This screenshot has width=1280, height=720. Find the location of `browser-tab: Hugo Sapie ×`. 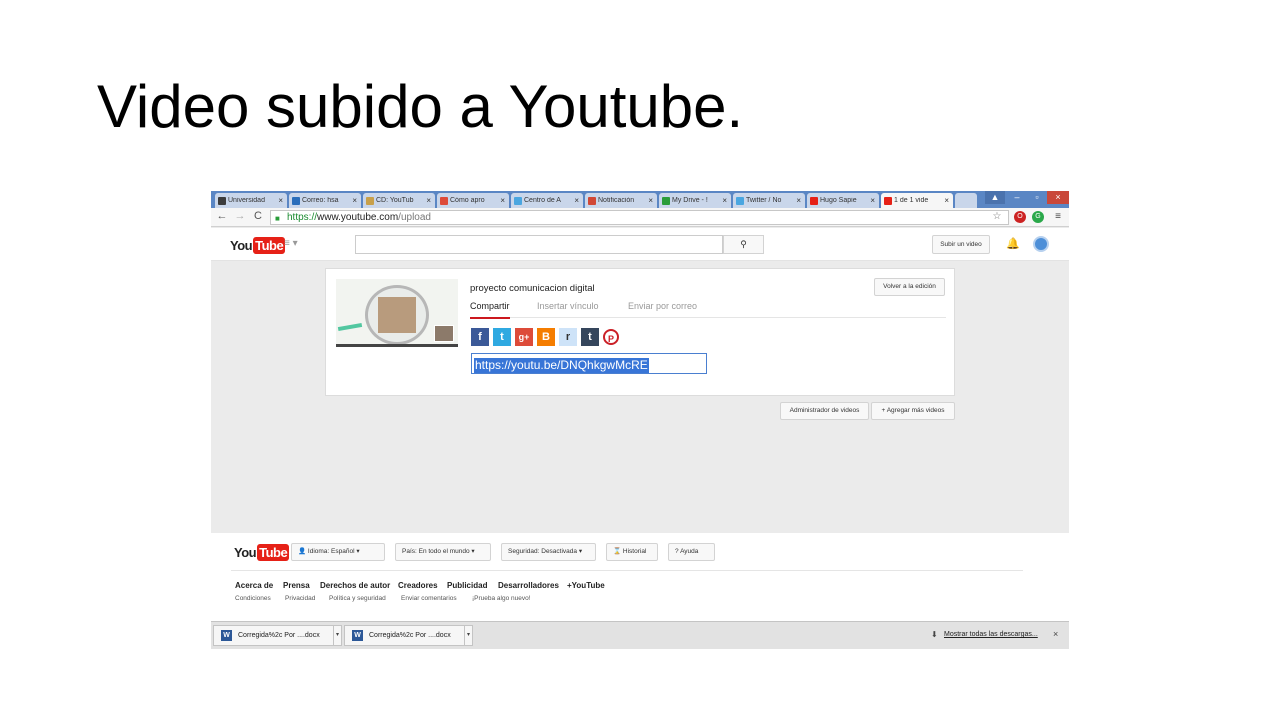

browser-tab: Hugo Sapie × is located at coordinates (843, 200).